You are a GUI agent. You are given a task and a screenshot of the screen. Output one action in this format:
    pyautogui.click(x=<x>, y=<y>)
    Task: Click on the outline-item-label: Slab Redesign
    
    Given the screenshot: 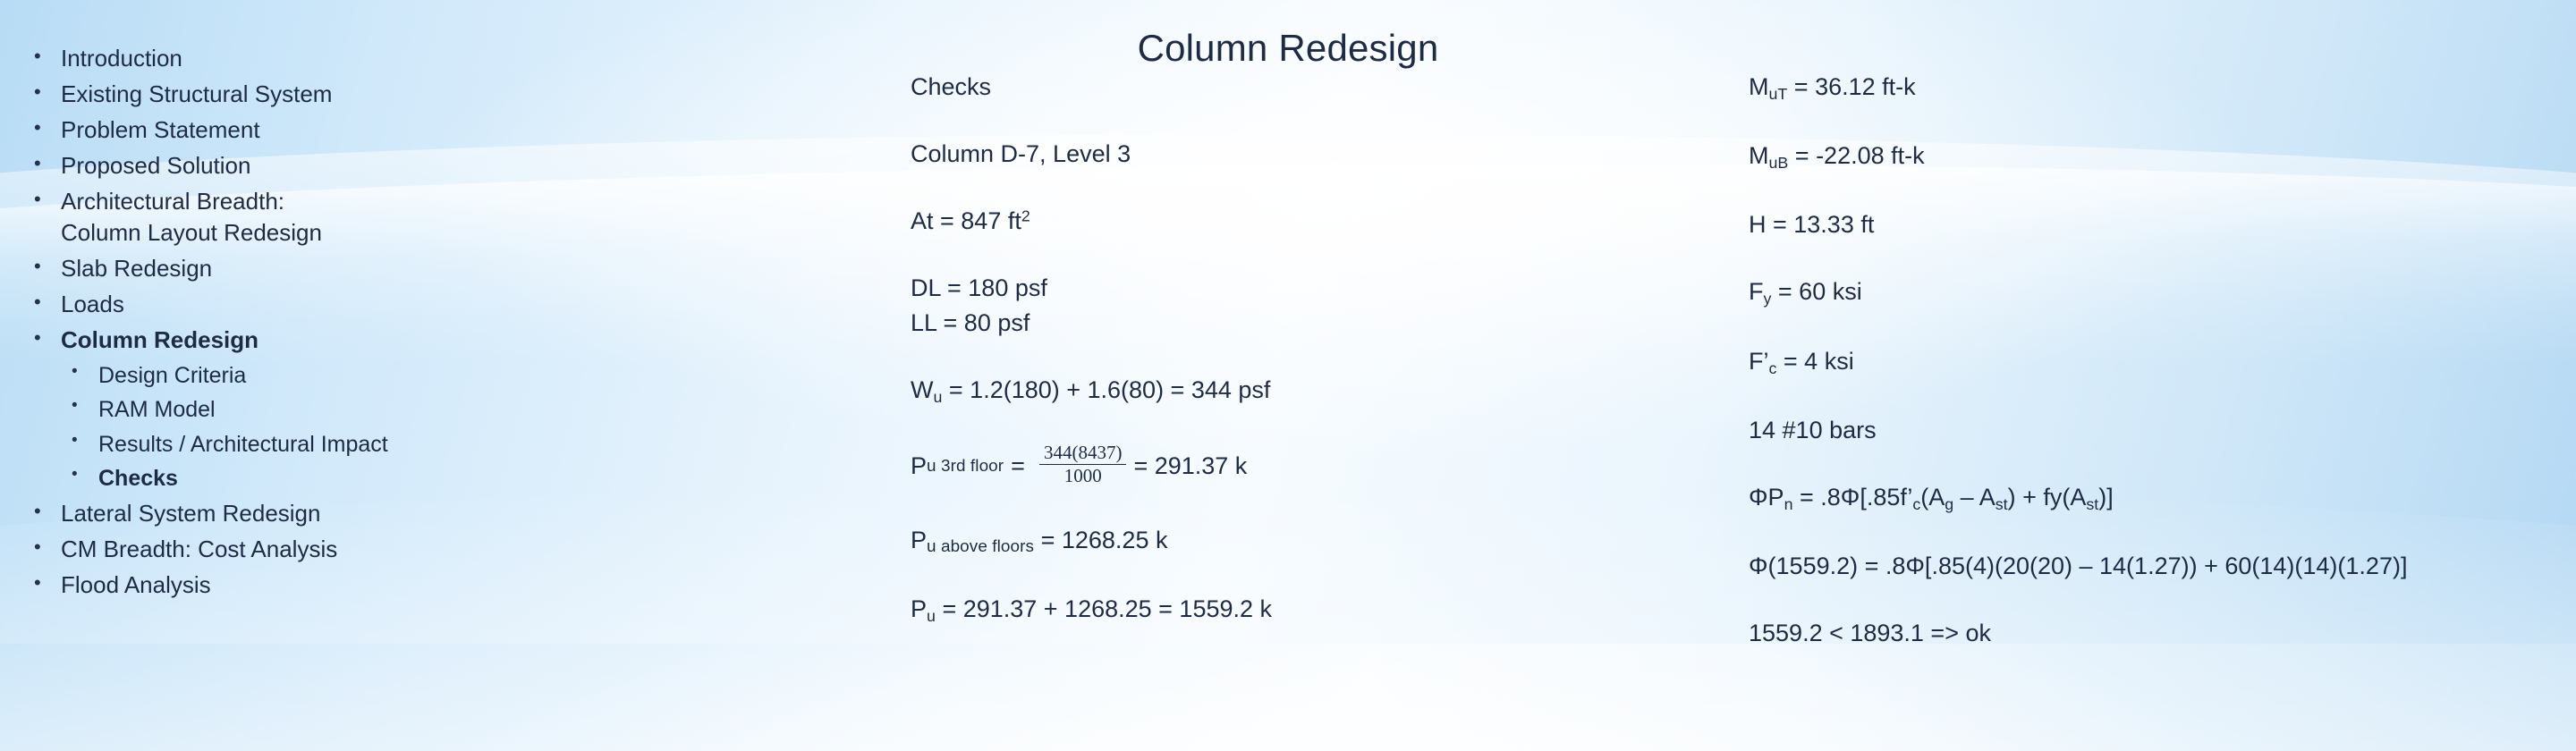 What is the action you would take?
    pyautogui.click(x=137, y=269)
    